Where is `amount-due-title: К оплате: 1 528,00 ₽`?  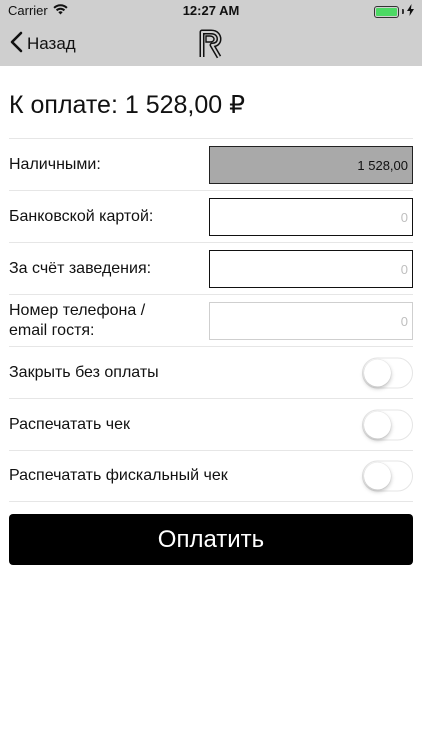 amount-due-title: К оплате: 1 528,00 ₽ is located at coordinates (127, 105).